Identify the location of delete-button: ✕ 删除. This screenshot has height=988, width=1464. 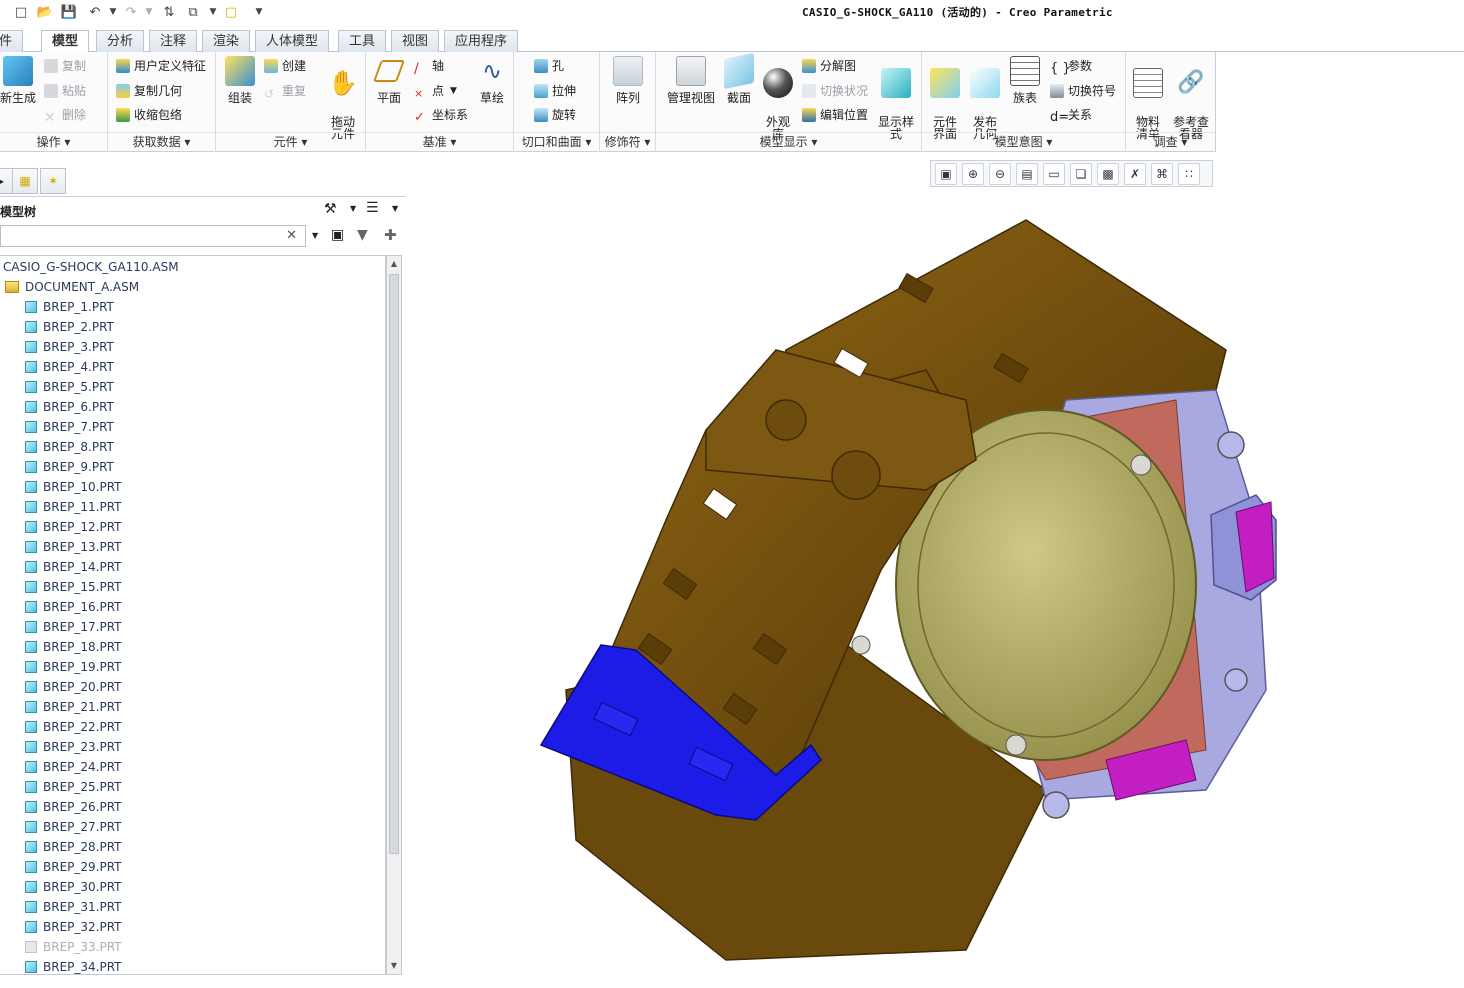
(65, 115).